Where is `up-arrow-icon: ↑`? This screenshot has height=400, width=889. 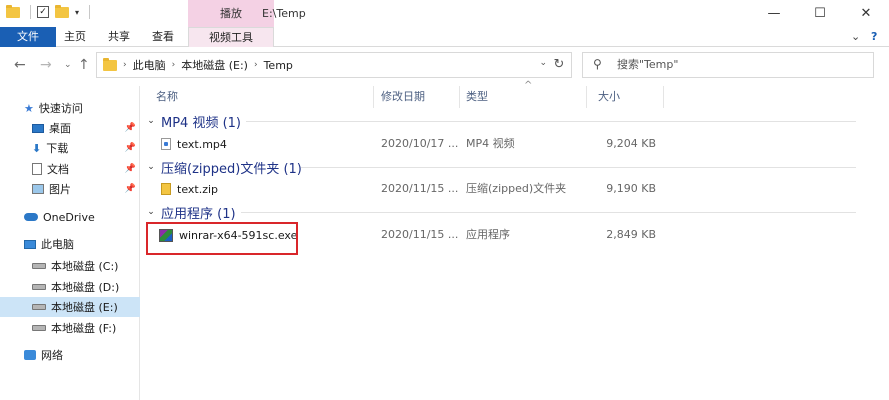
up-arrow-icon: ↑ is located at coordinates (84, 65).